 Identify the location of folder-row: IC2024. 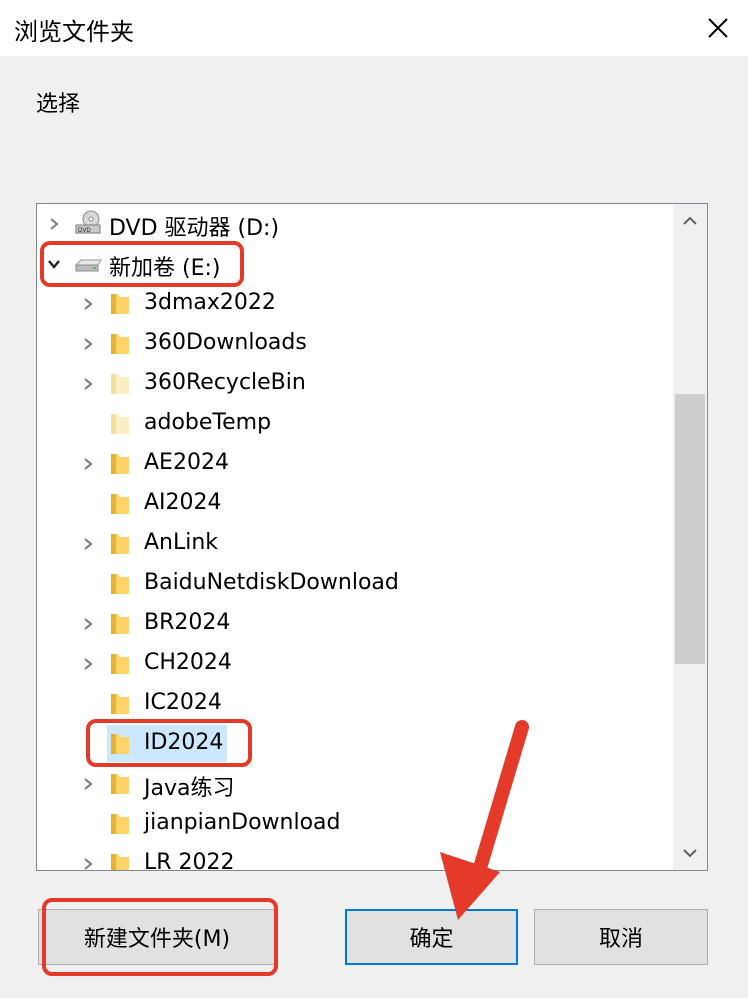
(355, 704).